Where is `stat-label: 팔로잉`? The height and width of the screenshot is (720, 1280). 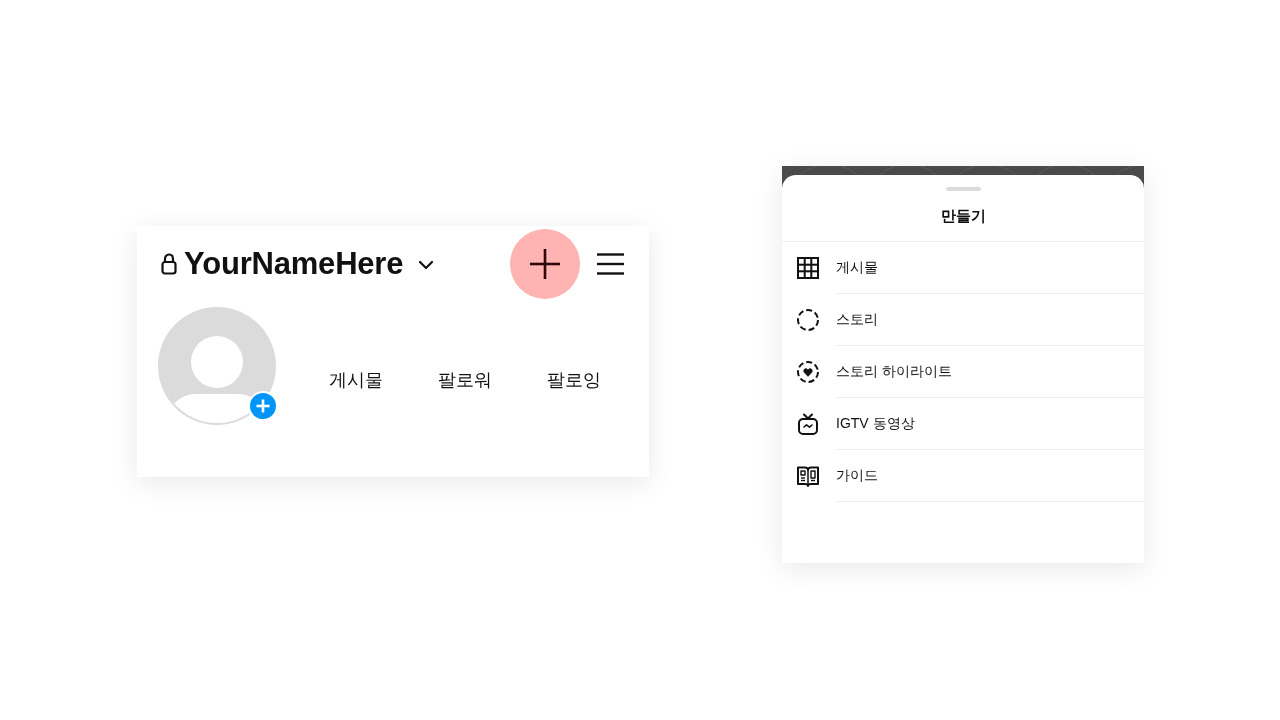 stat-label: 팔로잉 is located at coordinates (574, 380).